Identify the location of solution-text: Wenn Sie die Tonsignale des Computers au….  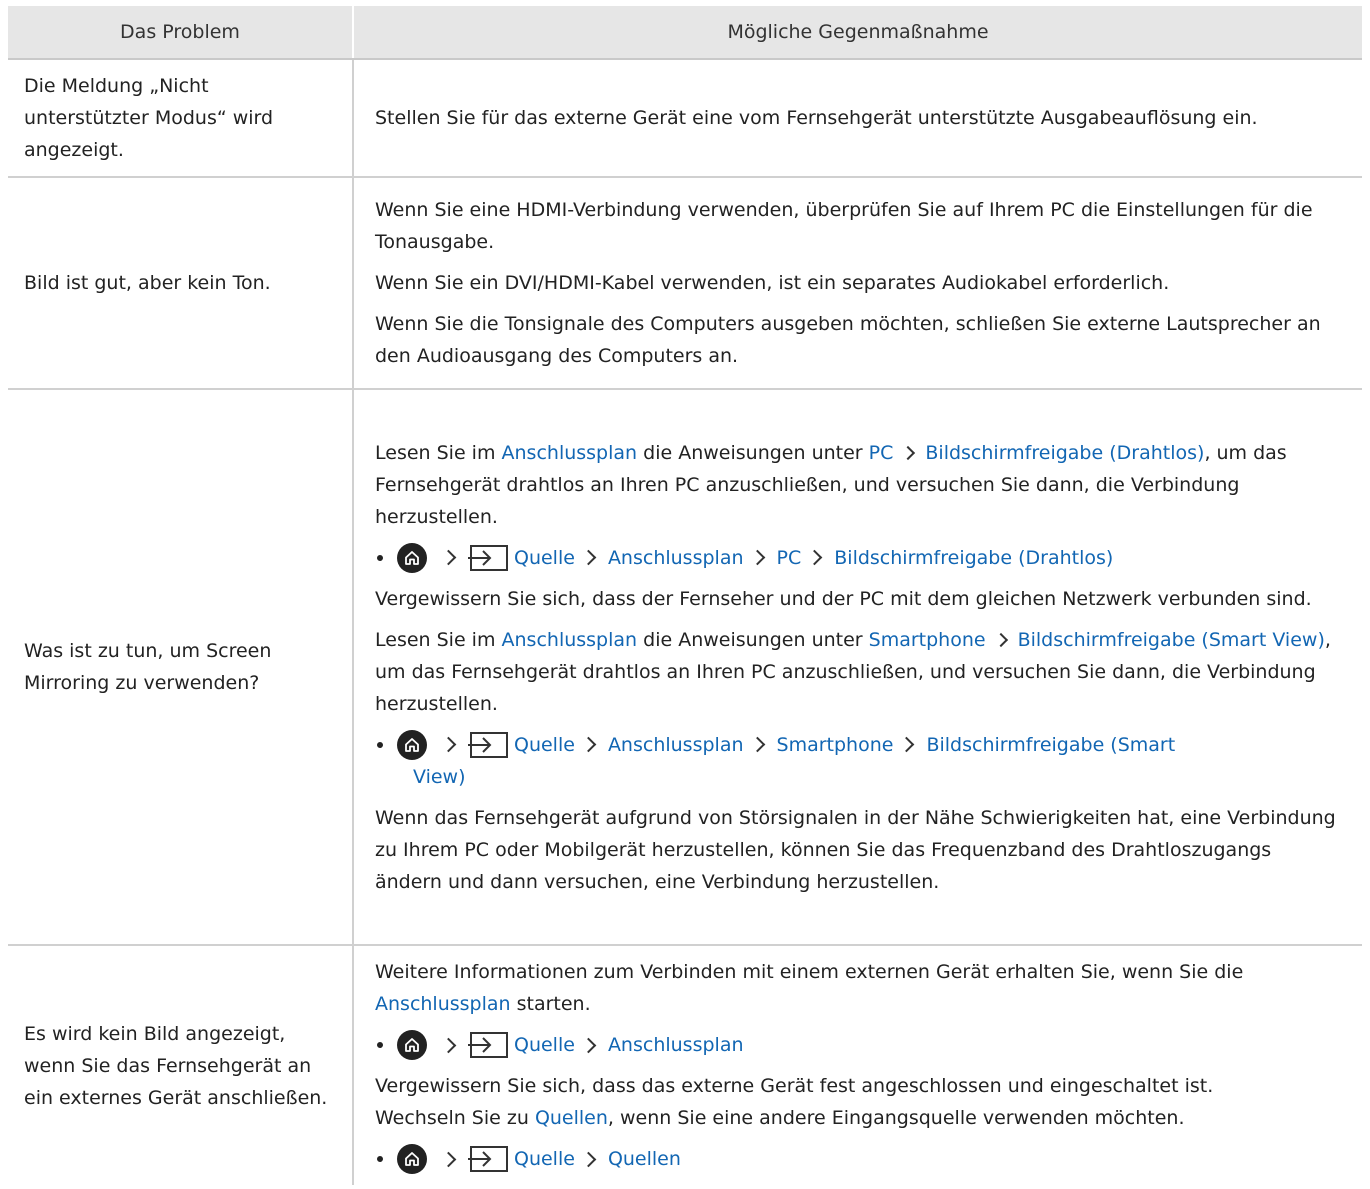
(848, 340).